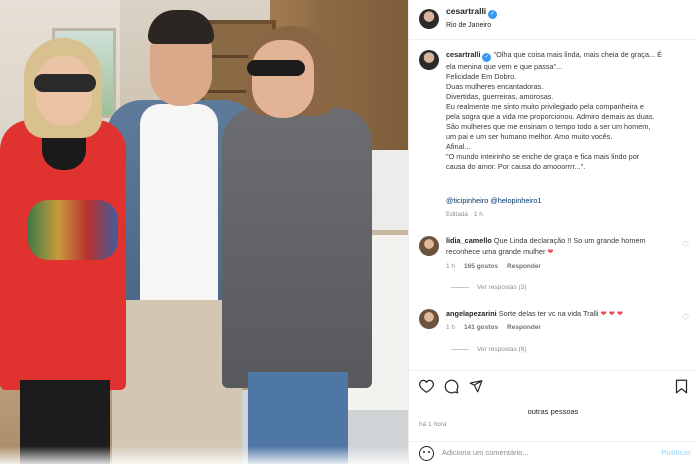 The width and height of the screenshot is (696, 464). What do you see at coordinates (464, 214) in the screenshot?
I see `caption-edited-time: Editada · 1 h` at bounding box center [464, 214].